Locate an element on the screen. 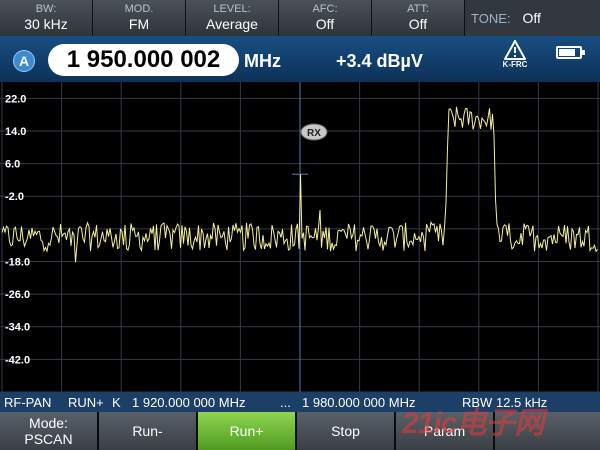 The width and height of the screenshot is (600, 450). battery-icon is located at coordinates (570, 52).